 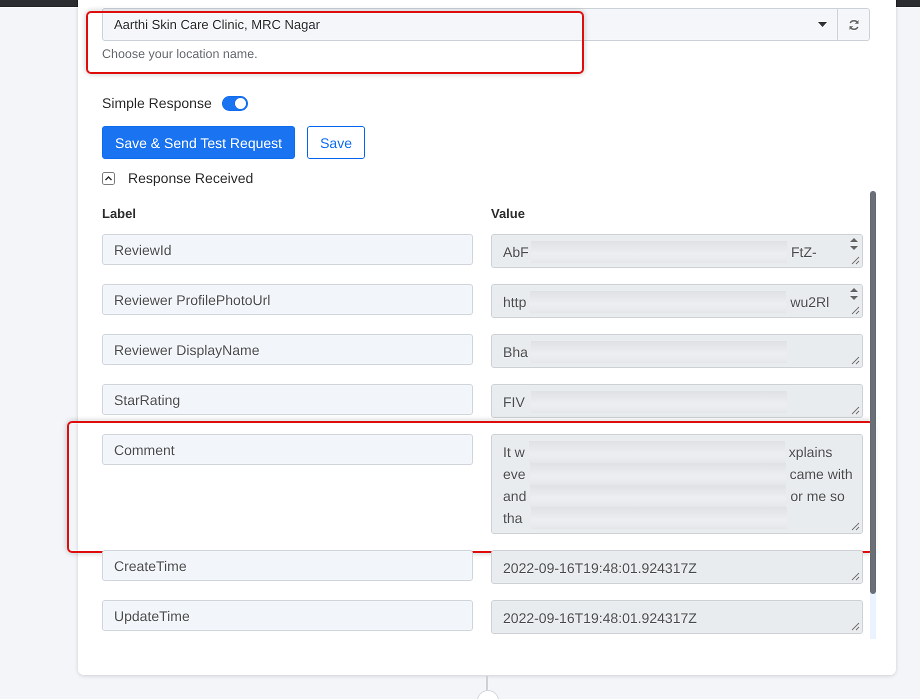 I want to click on toggle-switch, so click(x=235, y=103).